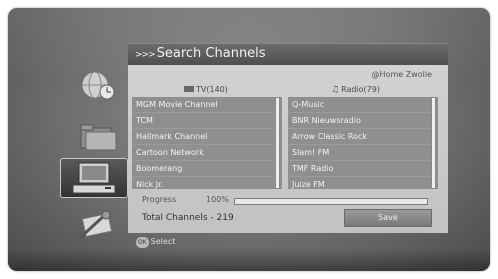  I want to click on page-title: >>> Search Channels, so click(200, 53).